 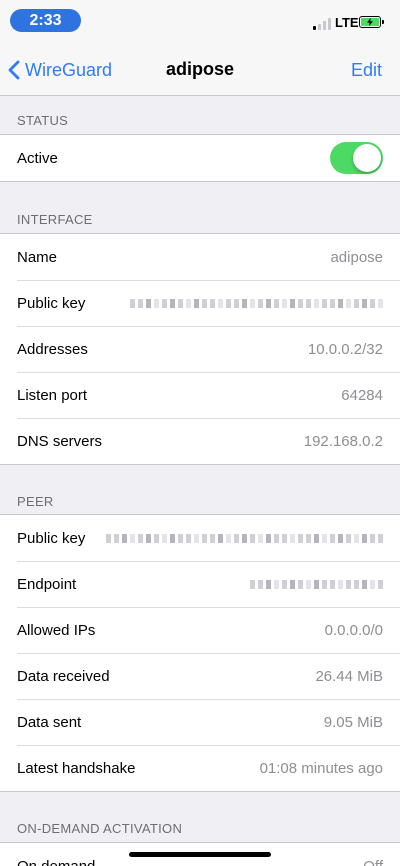 I want to click on row-label: Data sent, so click(x=49, y=722).